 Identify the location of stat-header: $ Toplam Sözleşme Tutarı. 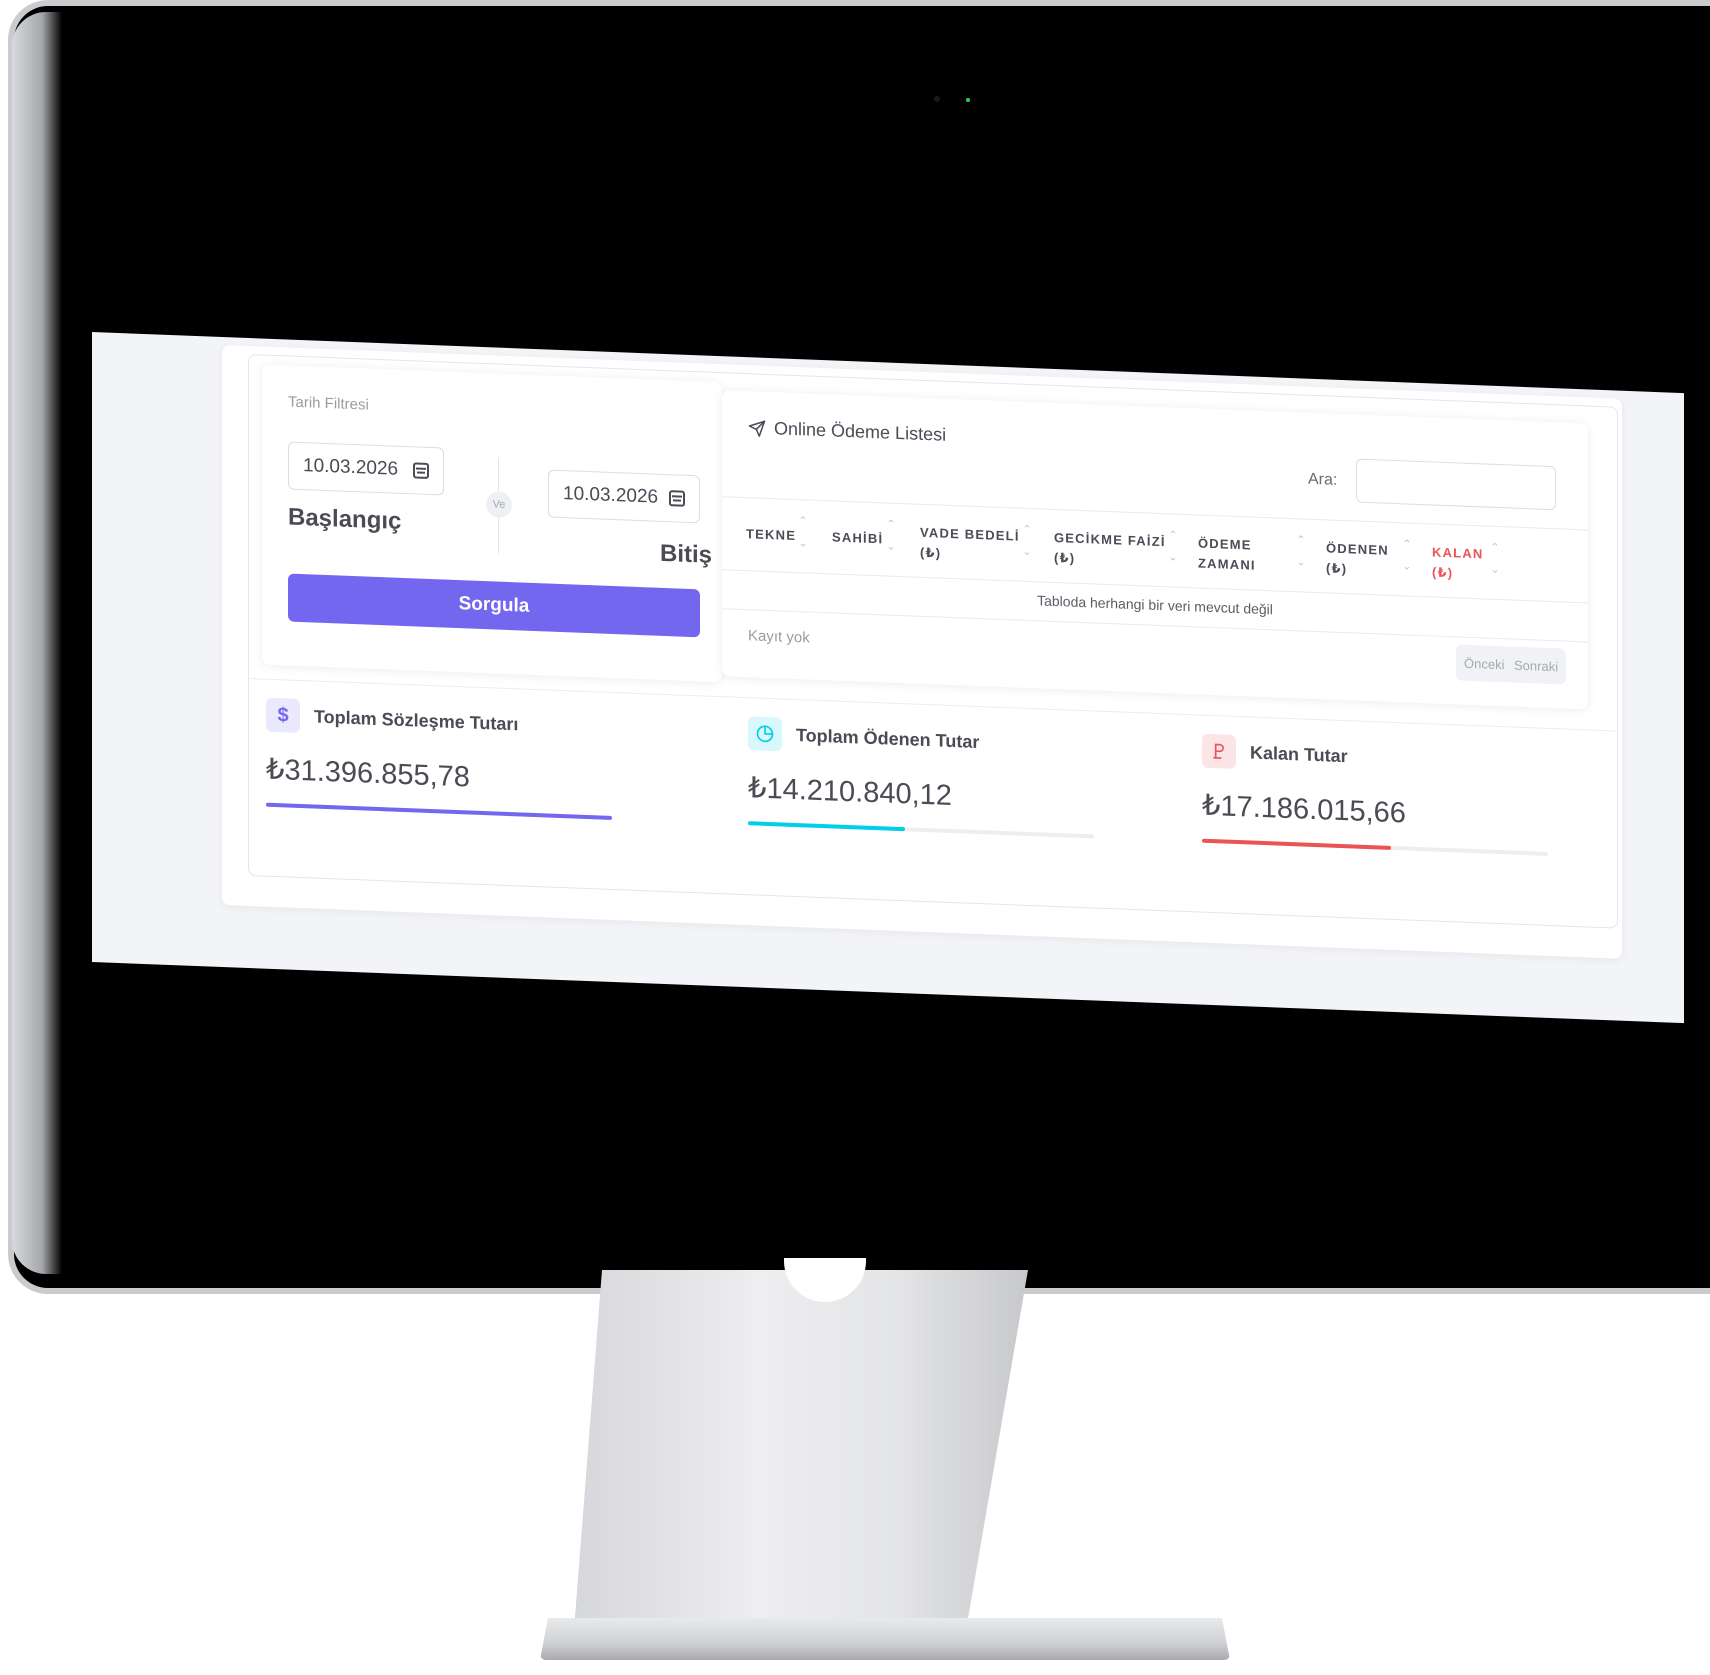
(466, 722).